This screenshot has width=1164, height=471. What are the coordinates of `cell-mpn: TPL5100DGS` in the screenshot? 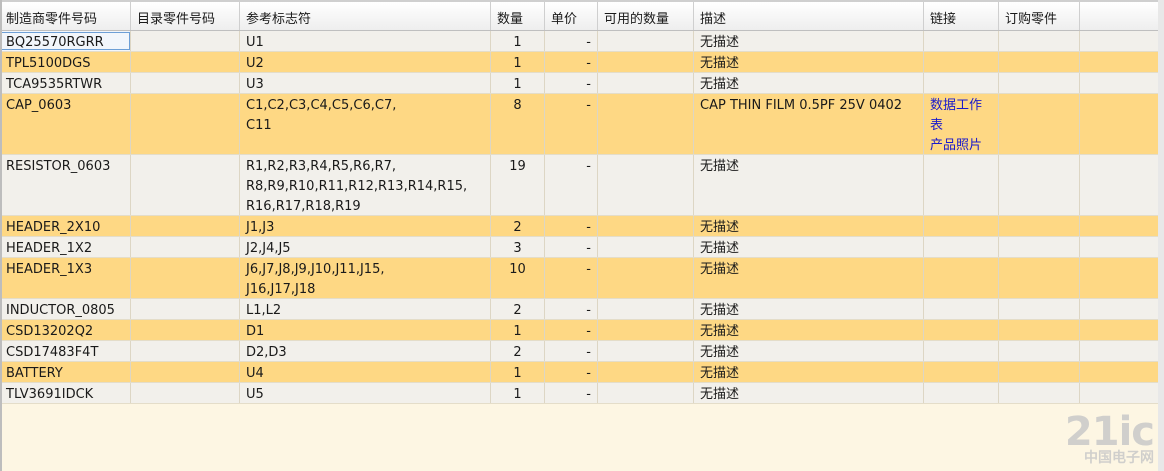 It's located at (65, 62).